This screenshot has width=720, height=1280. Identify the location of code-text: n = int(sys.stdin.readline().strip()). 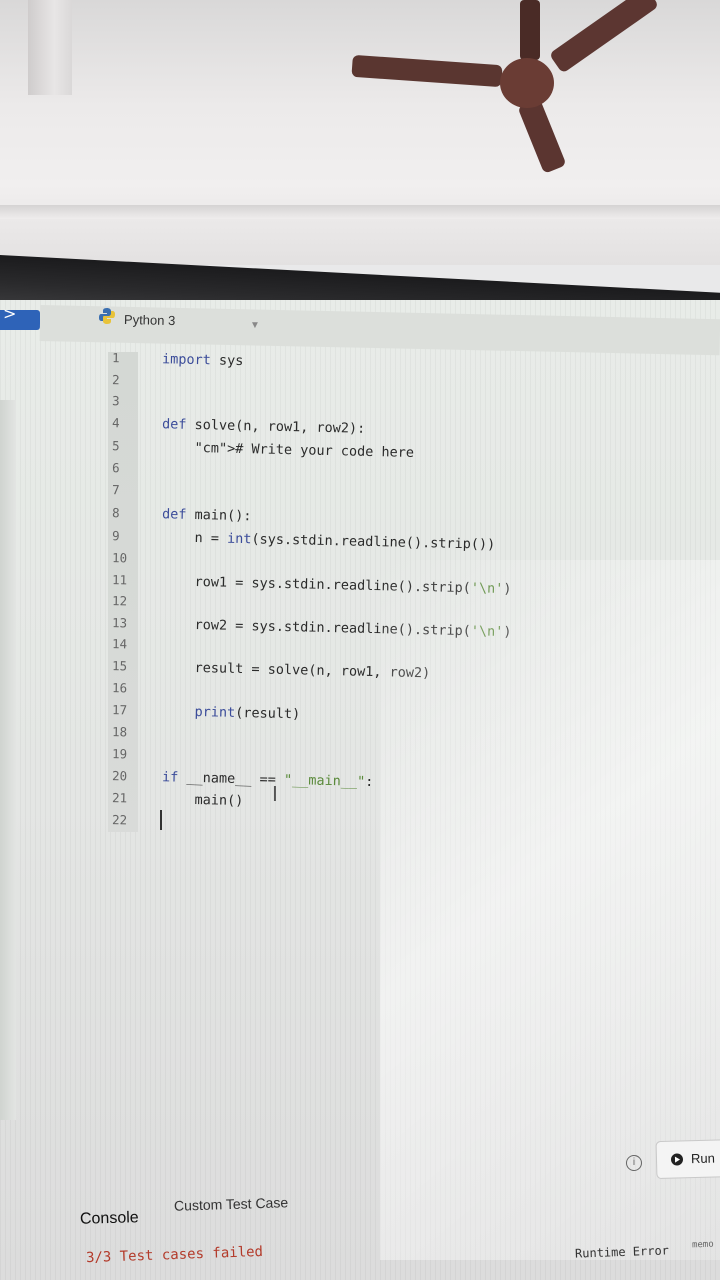
(328, 541).